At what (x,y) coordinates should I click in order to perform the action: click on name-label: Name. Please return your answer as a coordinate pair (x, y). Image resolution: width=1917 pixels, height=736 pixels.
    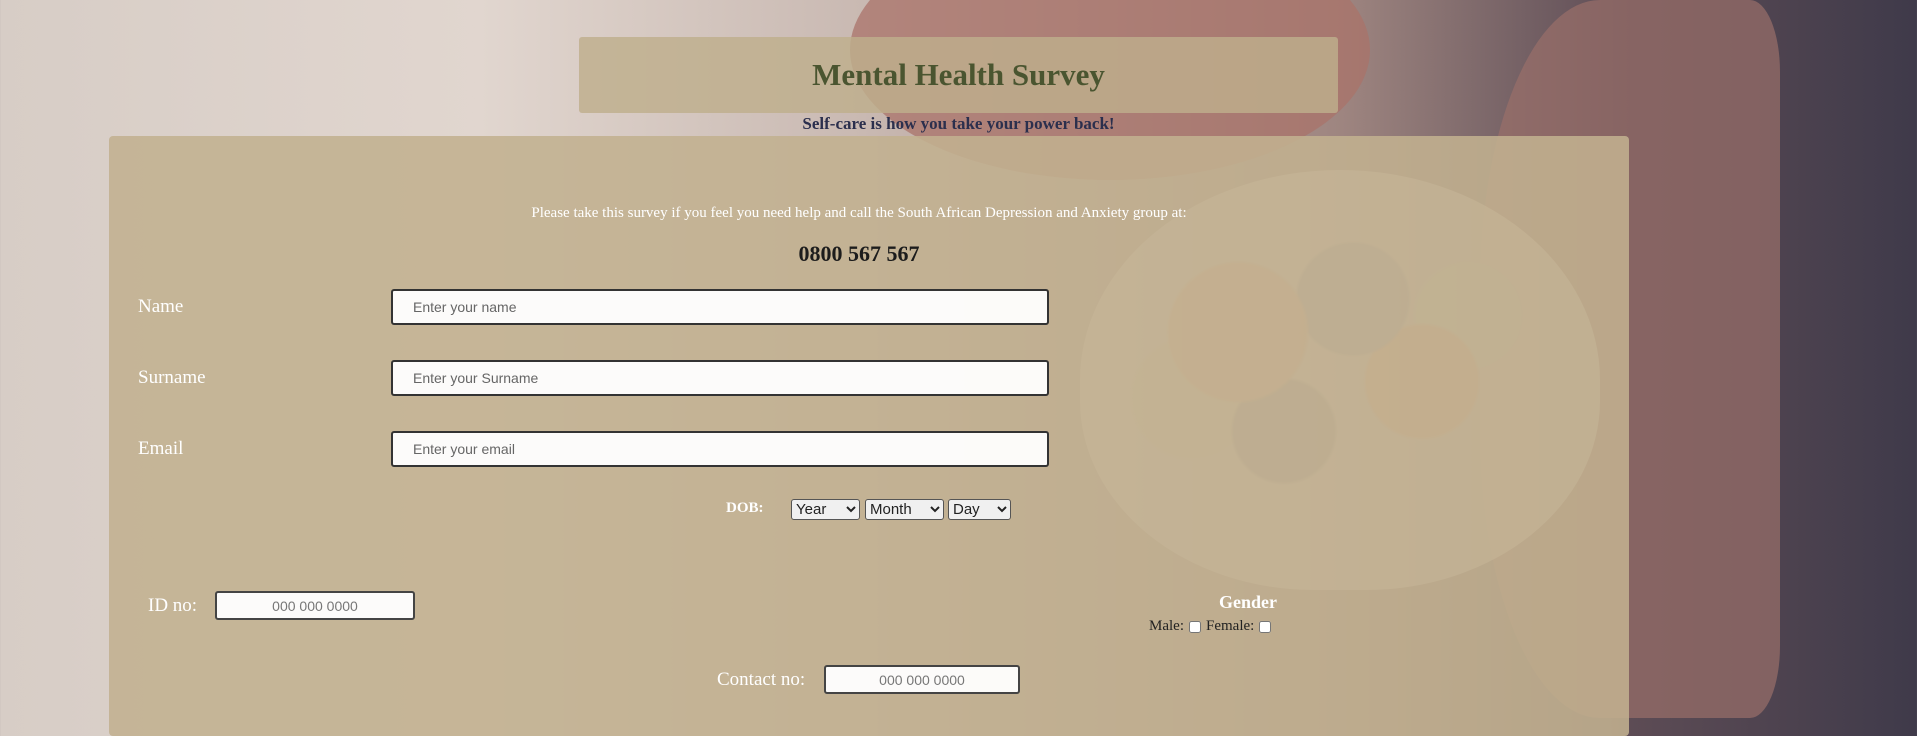
    Looking at the image, I should click on (161, 306).